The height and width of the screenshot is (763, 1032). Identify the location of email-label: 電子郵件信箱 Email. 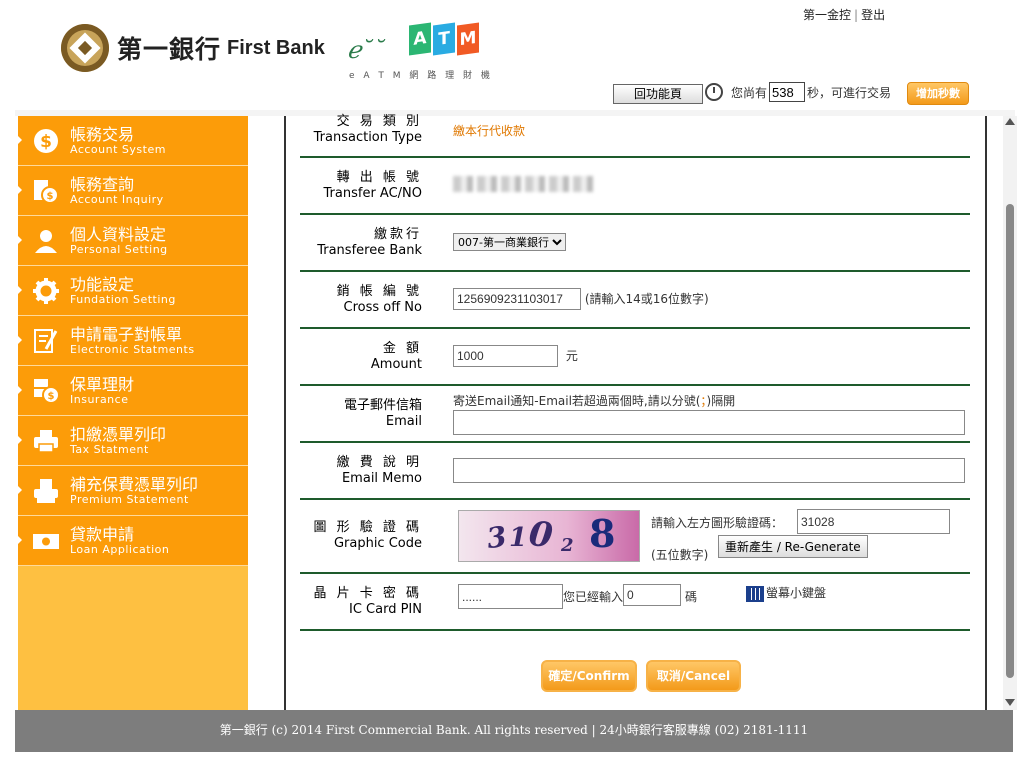
(382, 413).